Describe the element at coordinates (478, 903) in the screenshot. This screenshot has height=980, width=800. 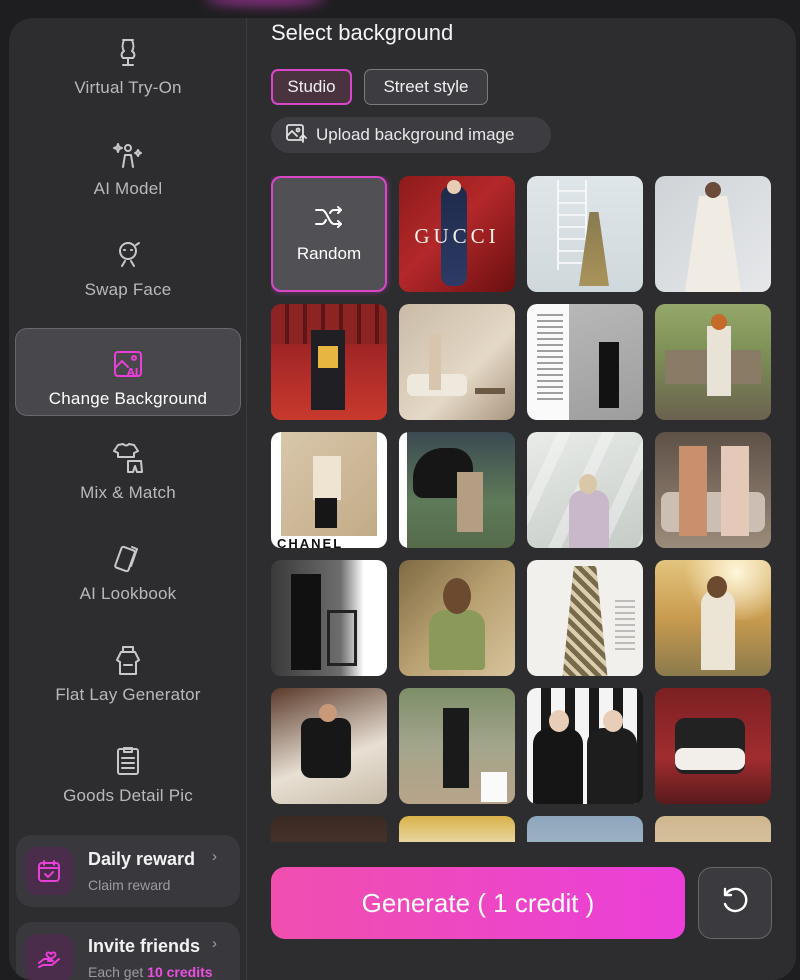
I see `generate-button: Generate ( 1 credit )` at that location.